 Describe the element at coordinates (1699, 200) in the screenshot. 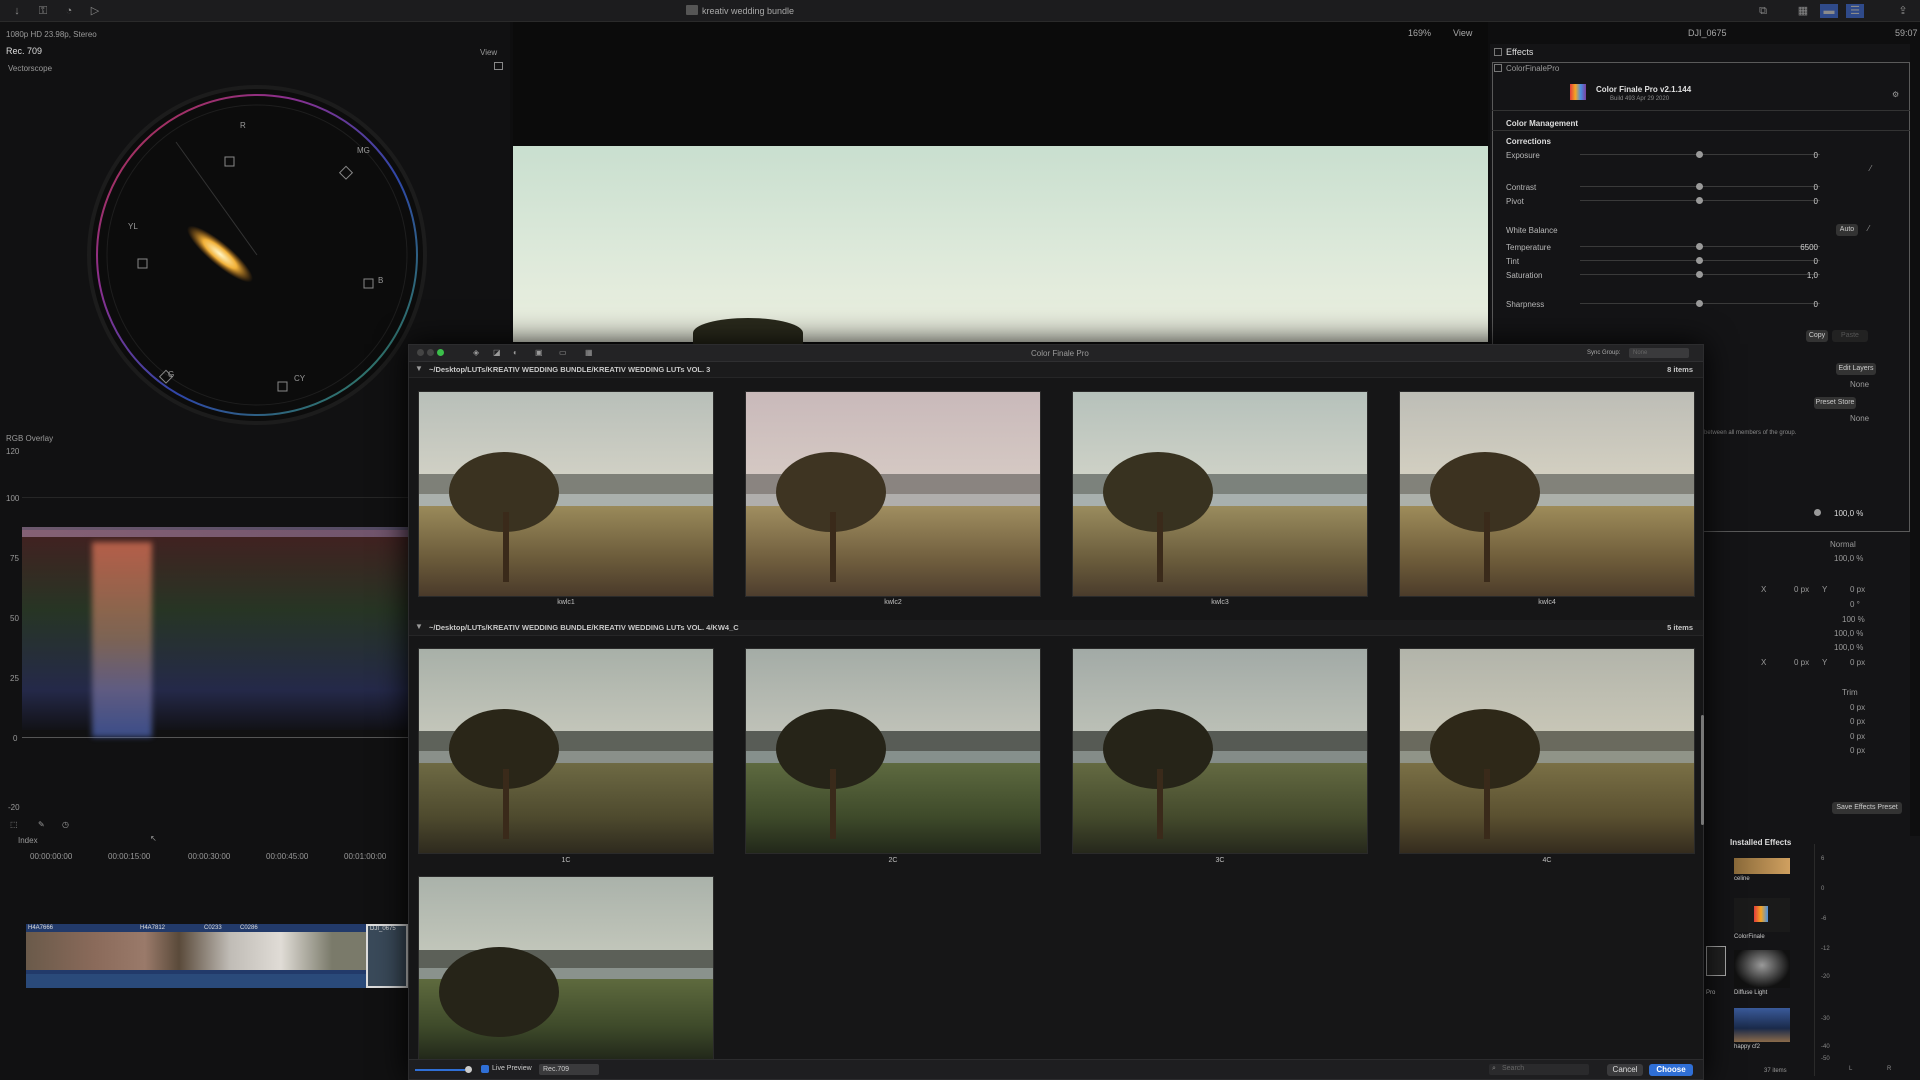

I see `pivot-knob` at that location.